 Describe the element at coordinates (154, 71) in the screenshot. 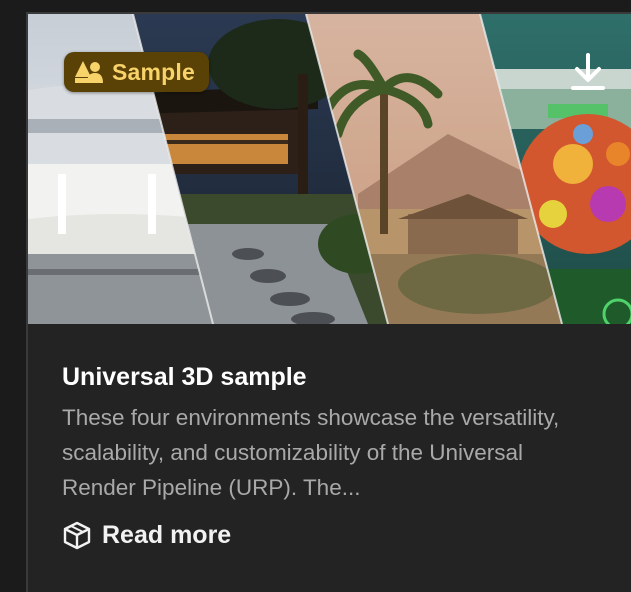

I see `badge-label: Sample` at that location.